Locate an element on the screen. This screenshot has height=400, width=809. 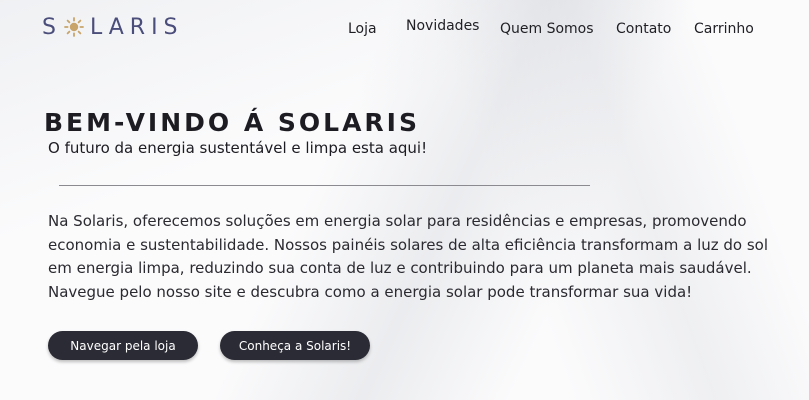
divider is located at coordinates (324, 185).